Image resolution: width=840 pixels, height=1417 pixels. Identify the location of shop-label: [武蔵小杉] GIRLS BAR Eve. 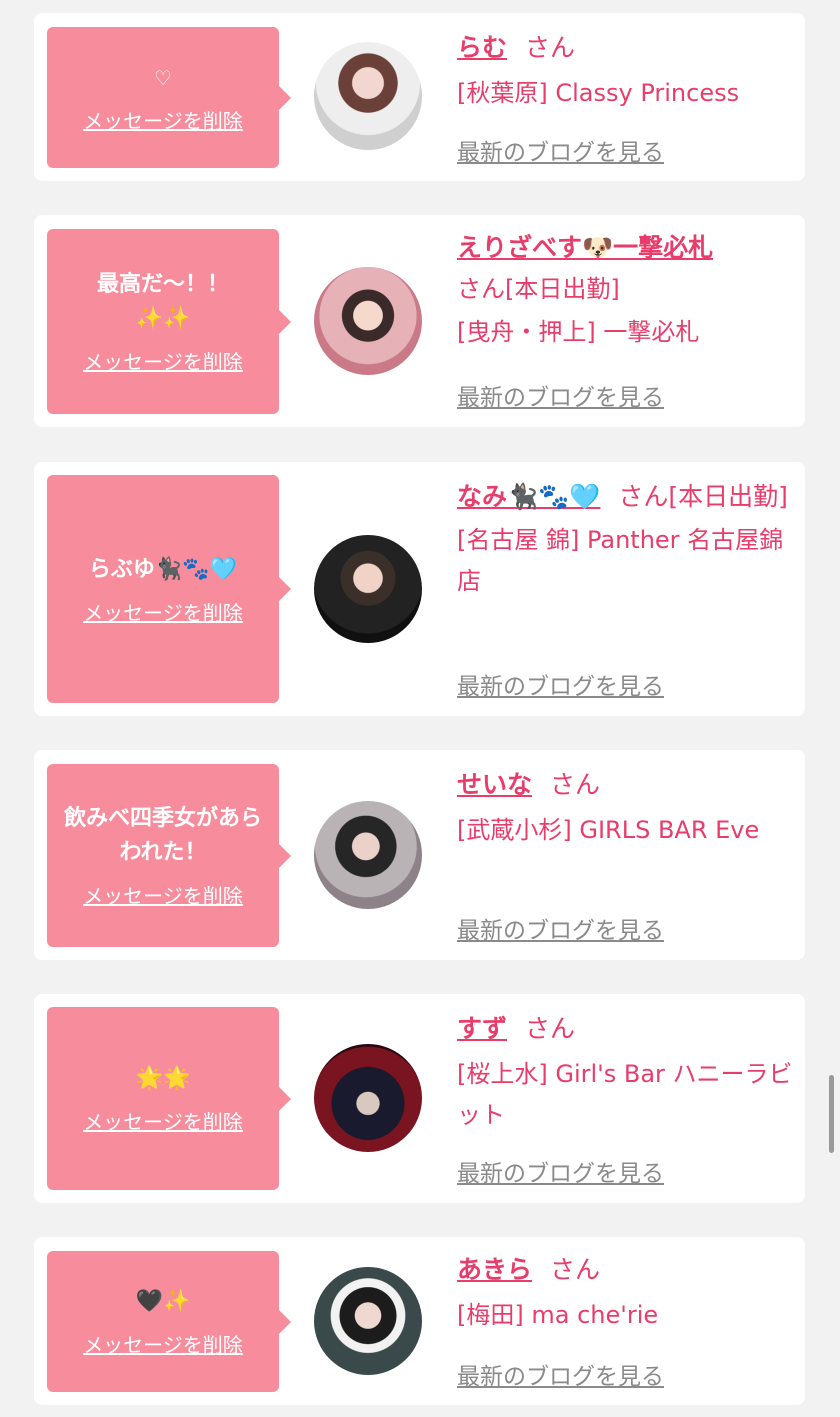
(608, 830).